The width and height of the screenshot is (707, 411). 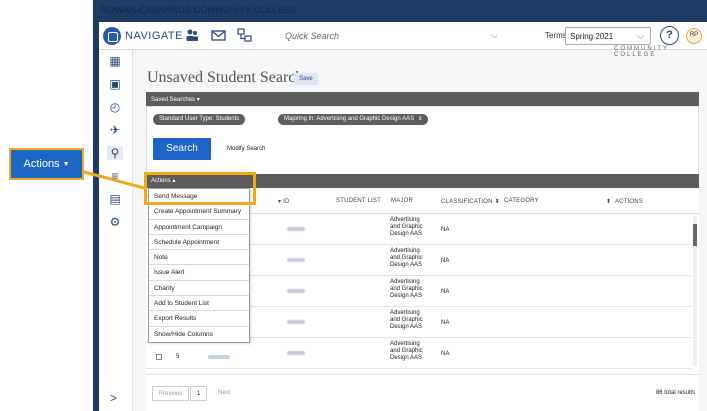 What do you see at coordinates (422, 99) in the screenshot?
I see `saved-searches-bar: Saved Searches ▾` at bounding box center [422, 99].